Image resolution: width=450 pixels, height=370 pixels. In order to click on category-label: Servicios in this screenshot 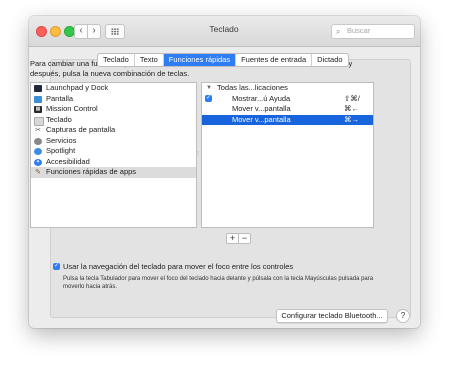, I will do `click(61, 140)`.